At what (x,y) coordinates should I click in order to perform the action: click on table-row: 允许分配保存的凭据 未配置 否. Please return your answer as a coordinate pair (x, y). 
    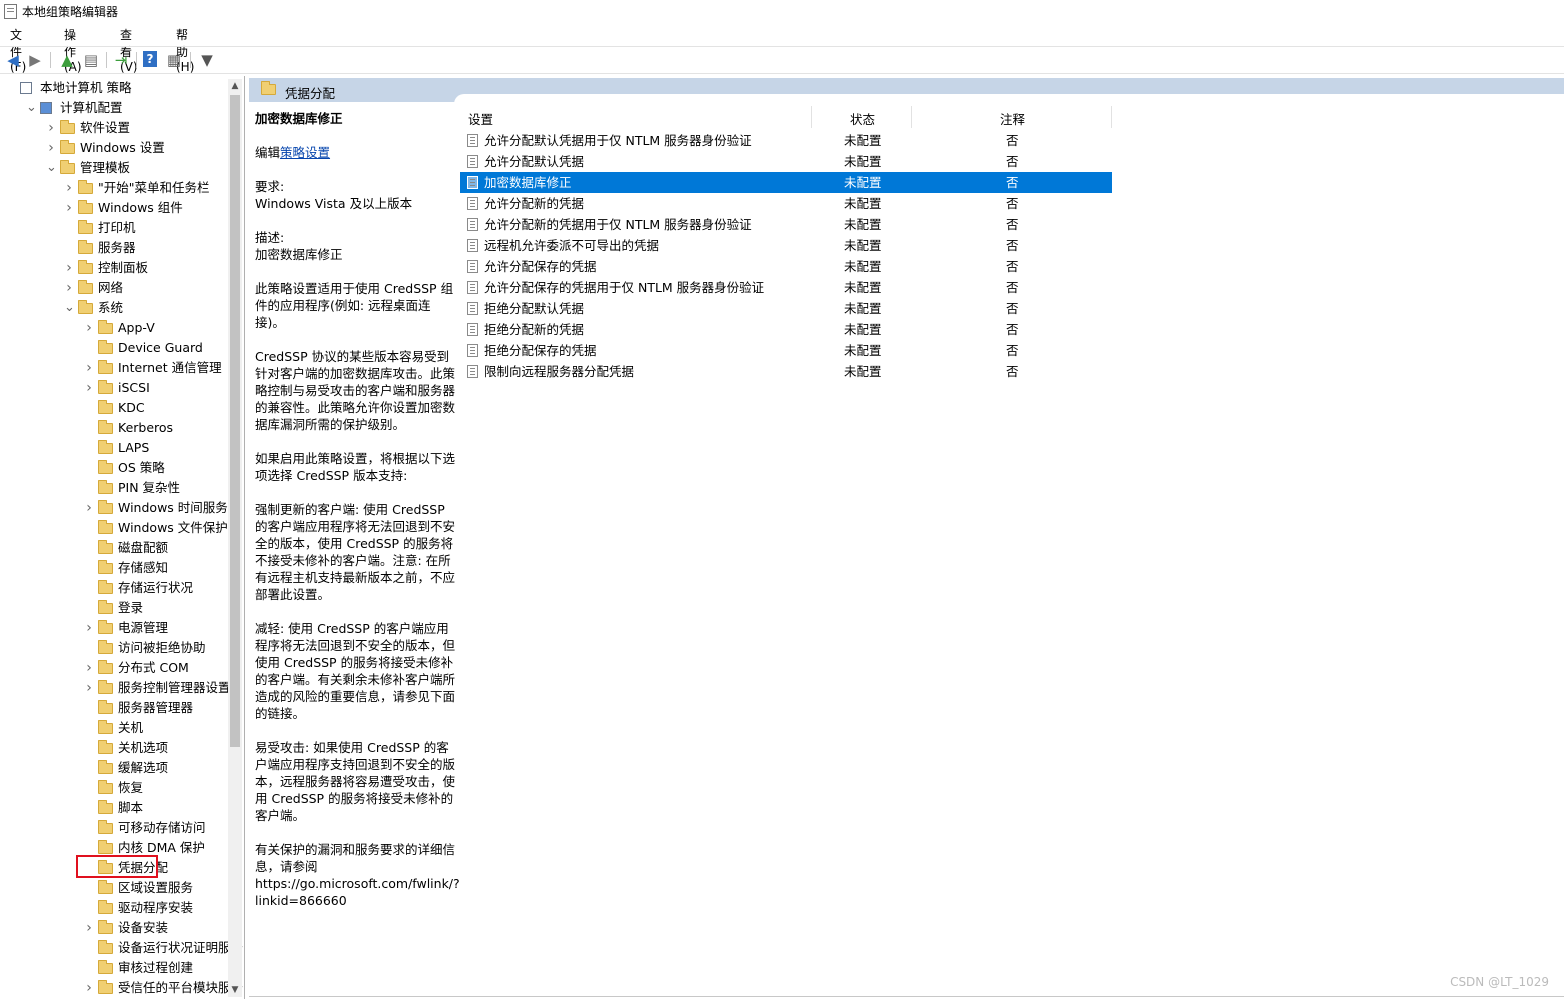
    Looking at the image, I should click on (786, 266).